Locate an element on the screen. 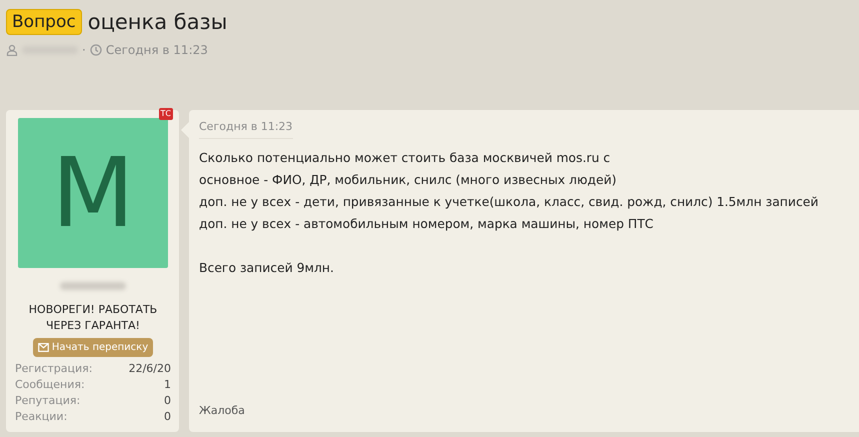 The width and height of the screenshot is (859, 437). blurred-username is located at coordinates (93, 286).